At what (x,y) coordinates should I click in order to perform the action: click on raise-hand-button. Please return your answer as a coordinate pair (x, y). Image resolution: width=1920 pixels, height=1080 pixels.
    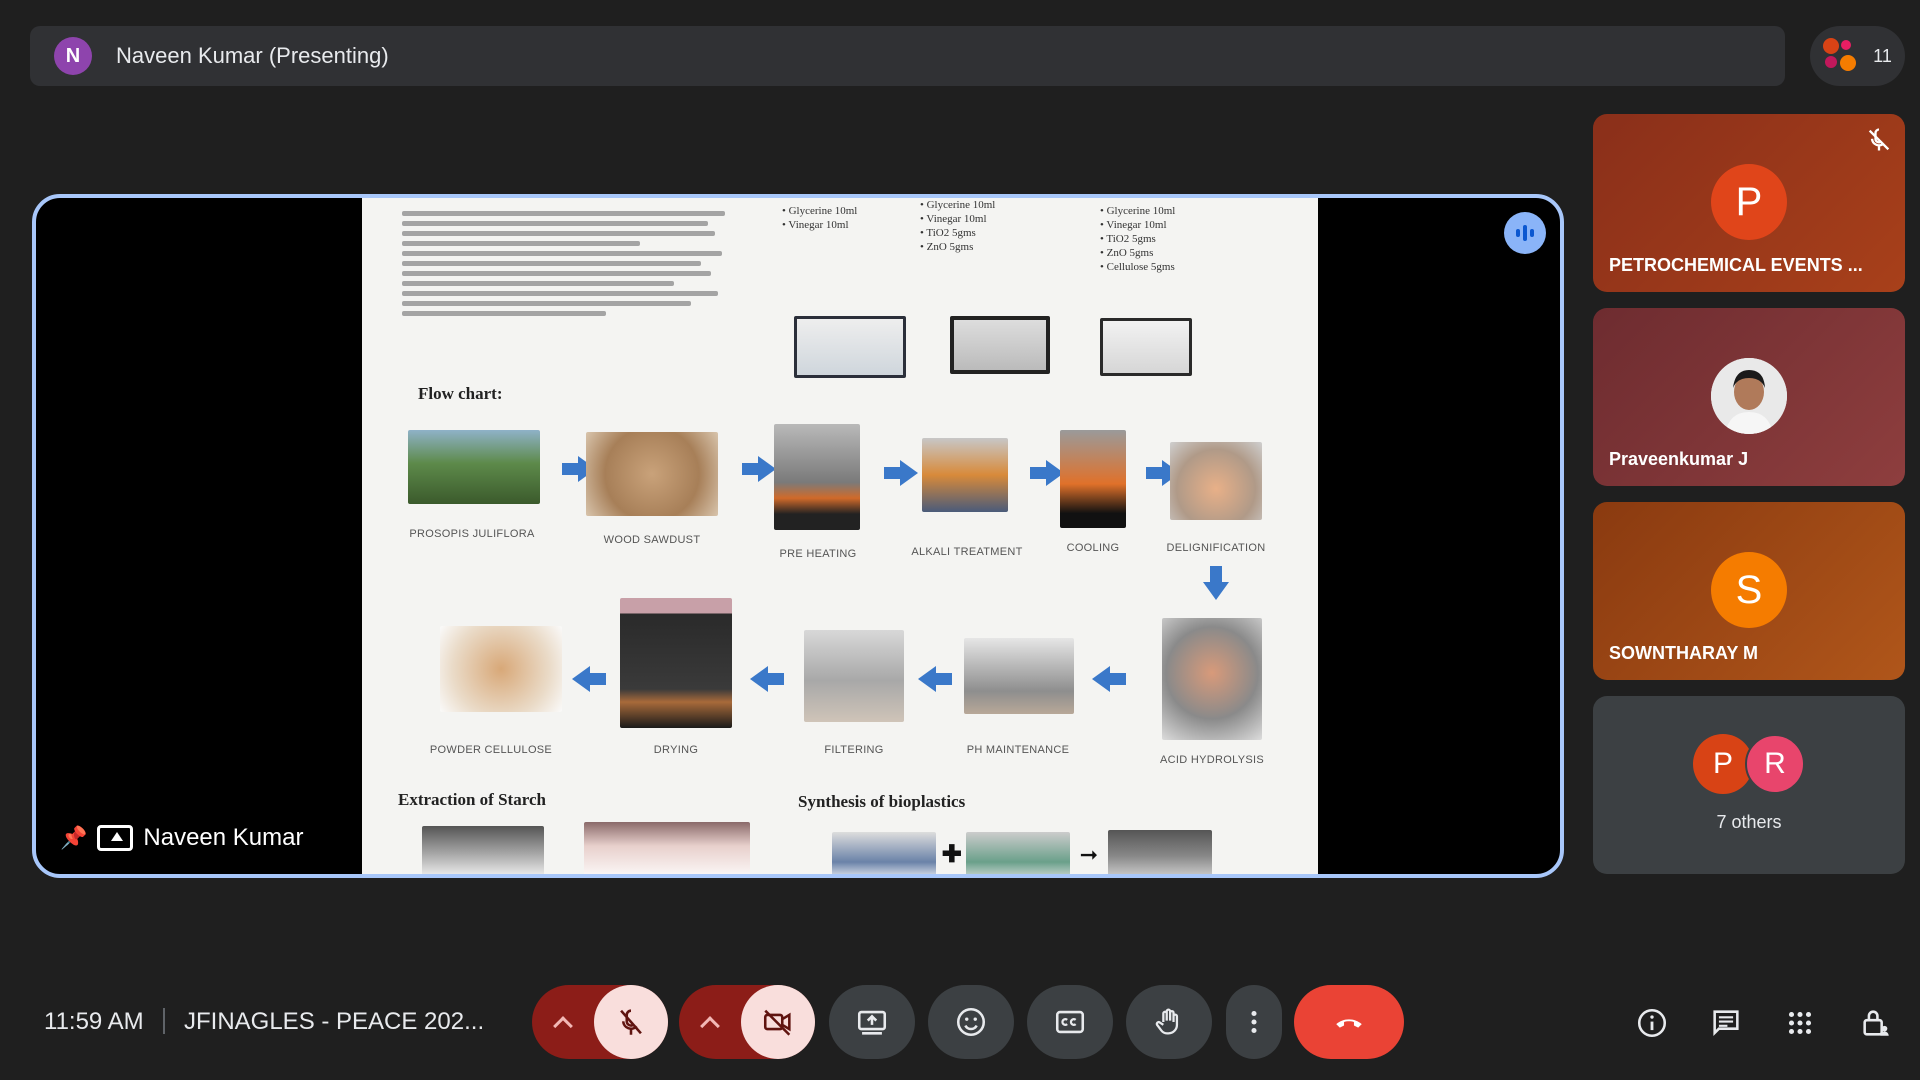
    Looking at the image, I should click on (1169, 1022).